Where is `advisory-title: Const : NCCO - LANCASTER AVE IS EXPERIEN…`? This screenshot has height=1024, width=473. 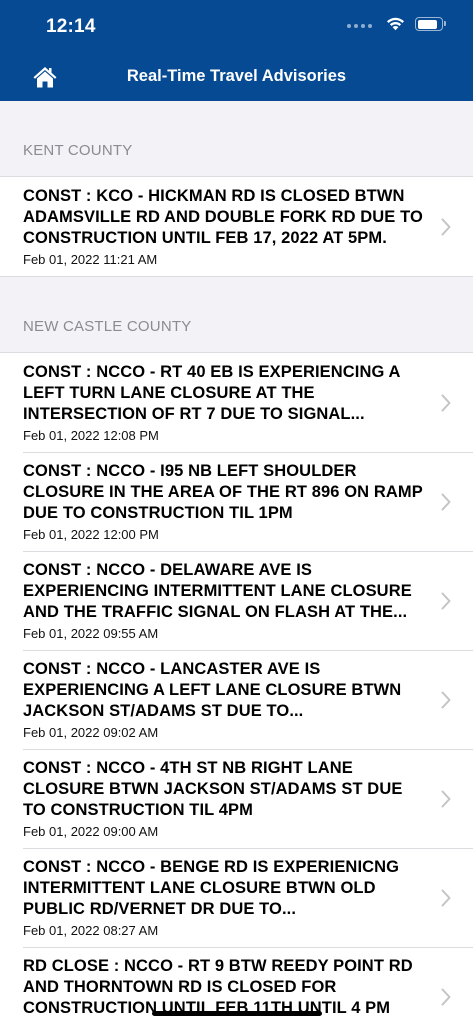 advisory-title: Const : NCCO - LANCASTER AVE IS EXPERIEN… is located at coordinates (212, 690).